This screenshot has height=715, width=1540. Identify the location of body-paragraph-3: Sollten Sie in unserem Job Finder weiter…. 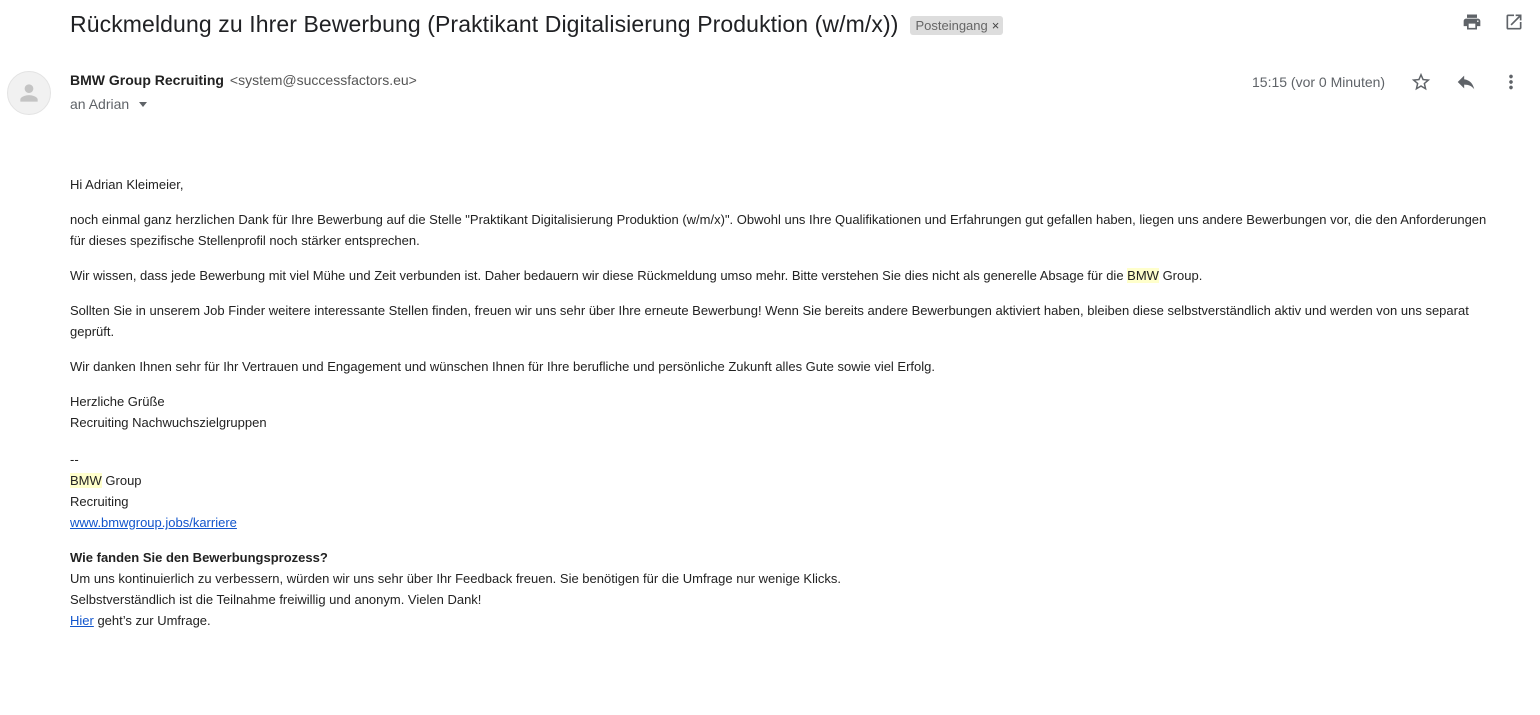
(769, 321).